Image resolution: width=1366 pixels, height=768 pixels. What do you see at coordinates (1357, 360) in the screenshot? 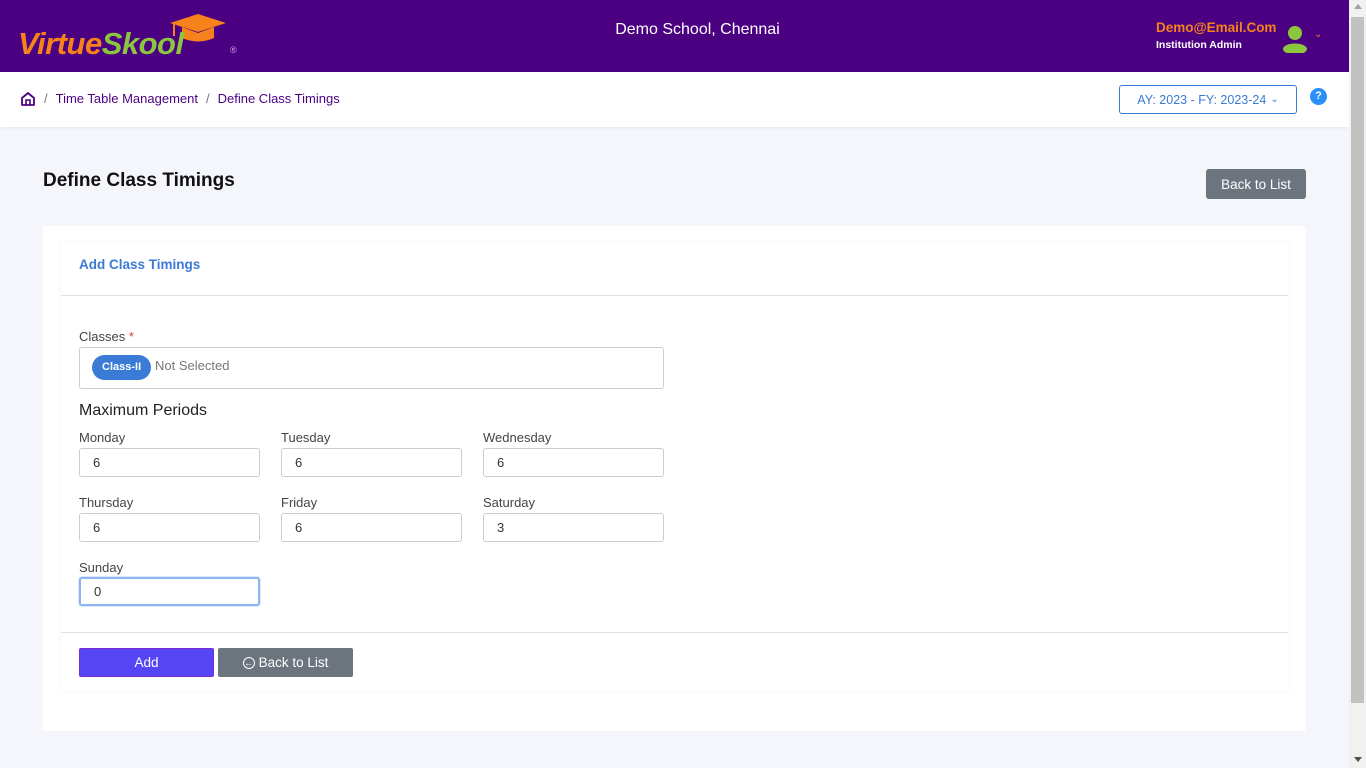
I see `scrollbar-thumb` at bounding box center [1357, 360].